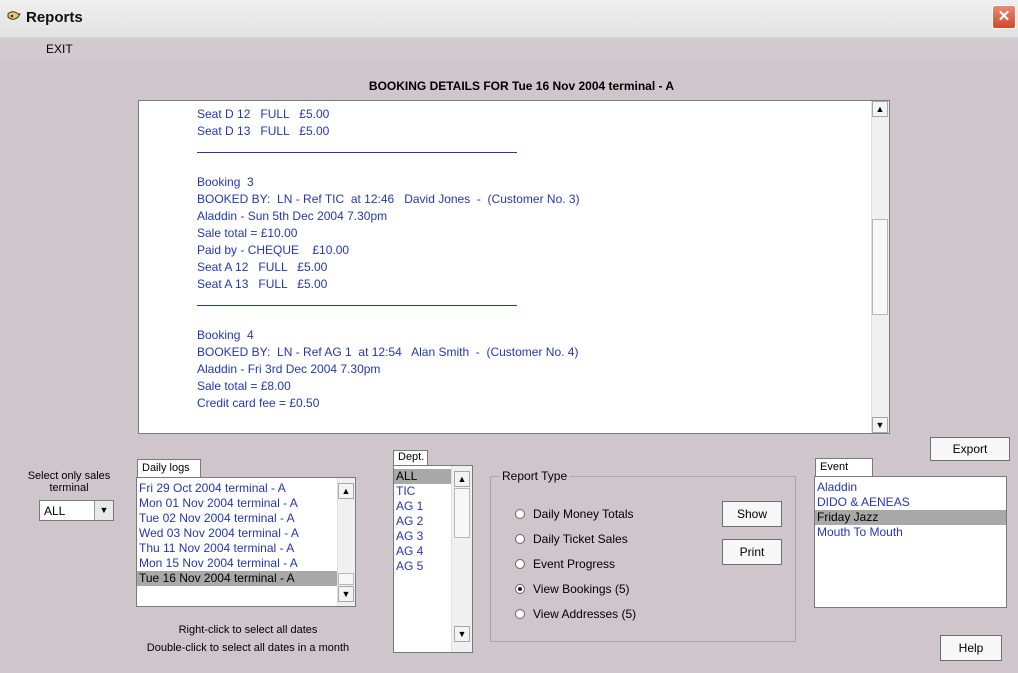 The height and width of the screenshot is (673, 1018). Describe the element at coordinates (262, 284) in the screenshot. I see `detail-line: Seat A 13 FULL £5.00` at that location.